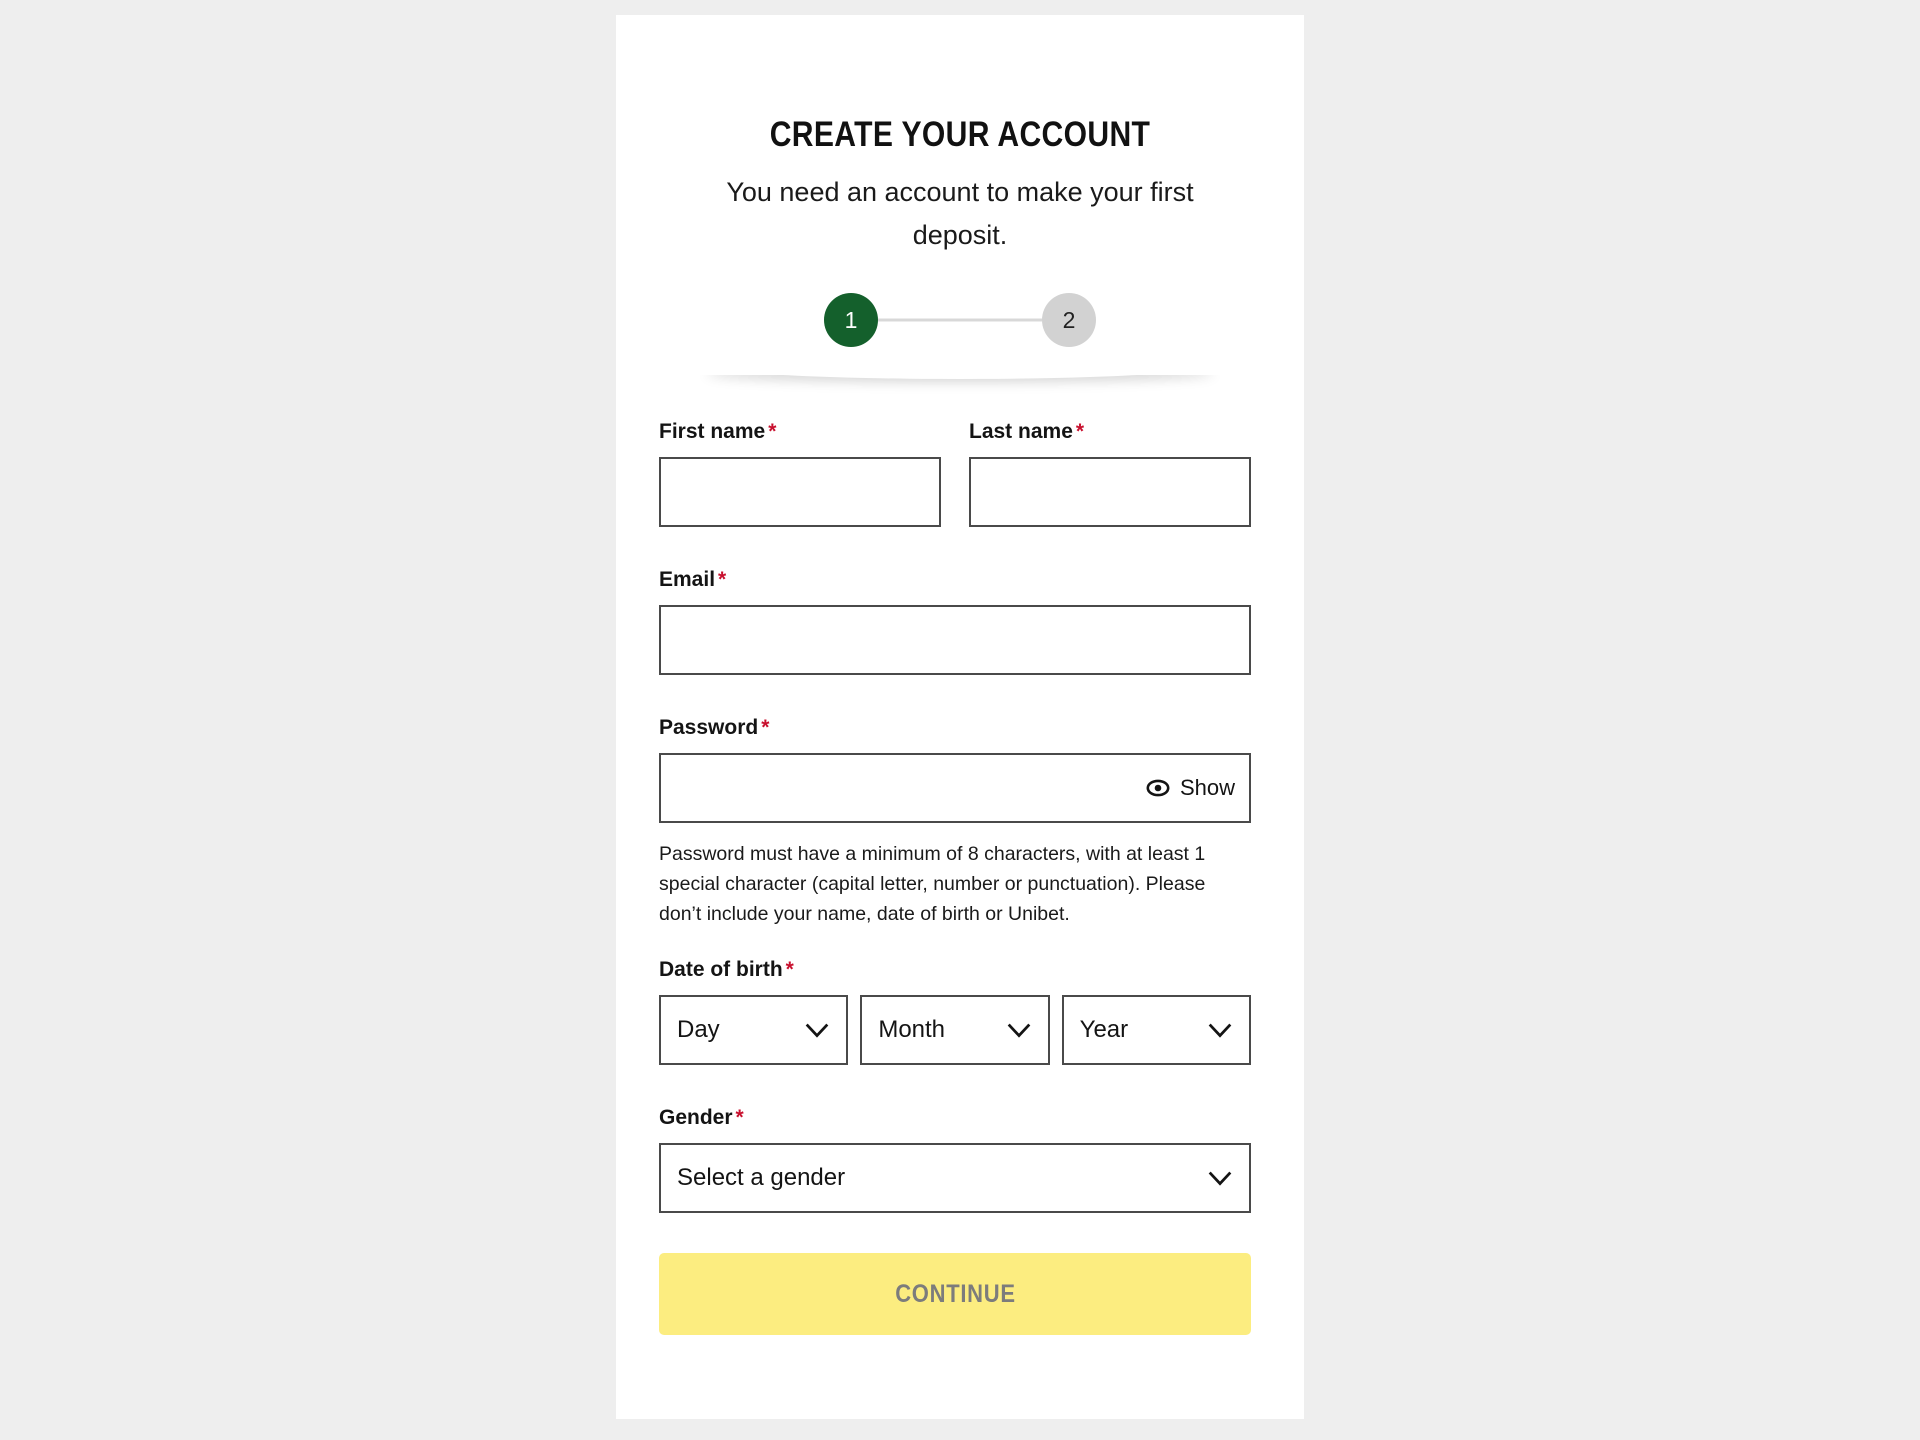 The image size is (1920, 1440). What do you see at coordinates (687, 579) in the screenshot?
I see `email-label-text: Email` at bounding box center [687, 579].